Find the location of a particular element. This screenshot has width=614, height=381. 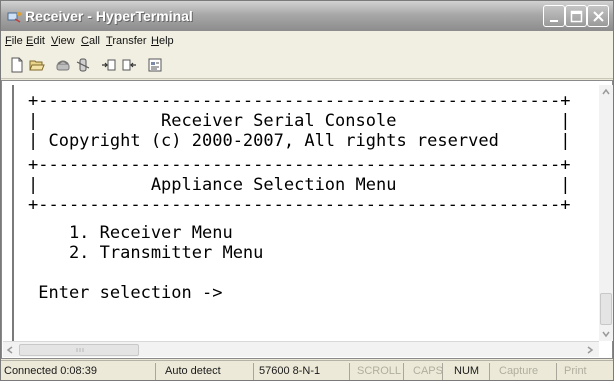

call-button is located at coordinates (63, 65).